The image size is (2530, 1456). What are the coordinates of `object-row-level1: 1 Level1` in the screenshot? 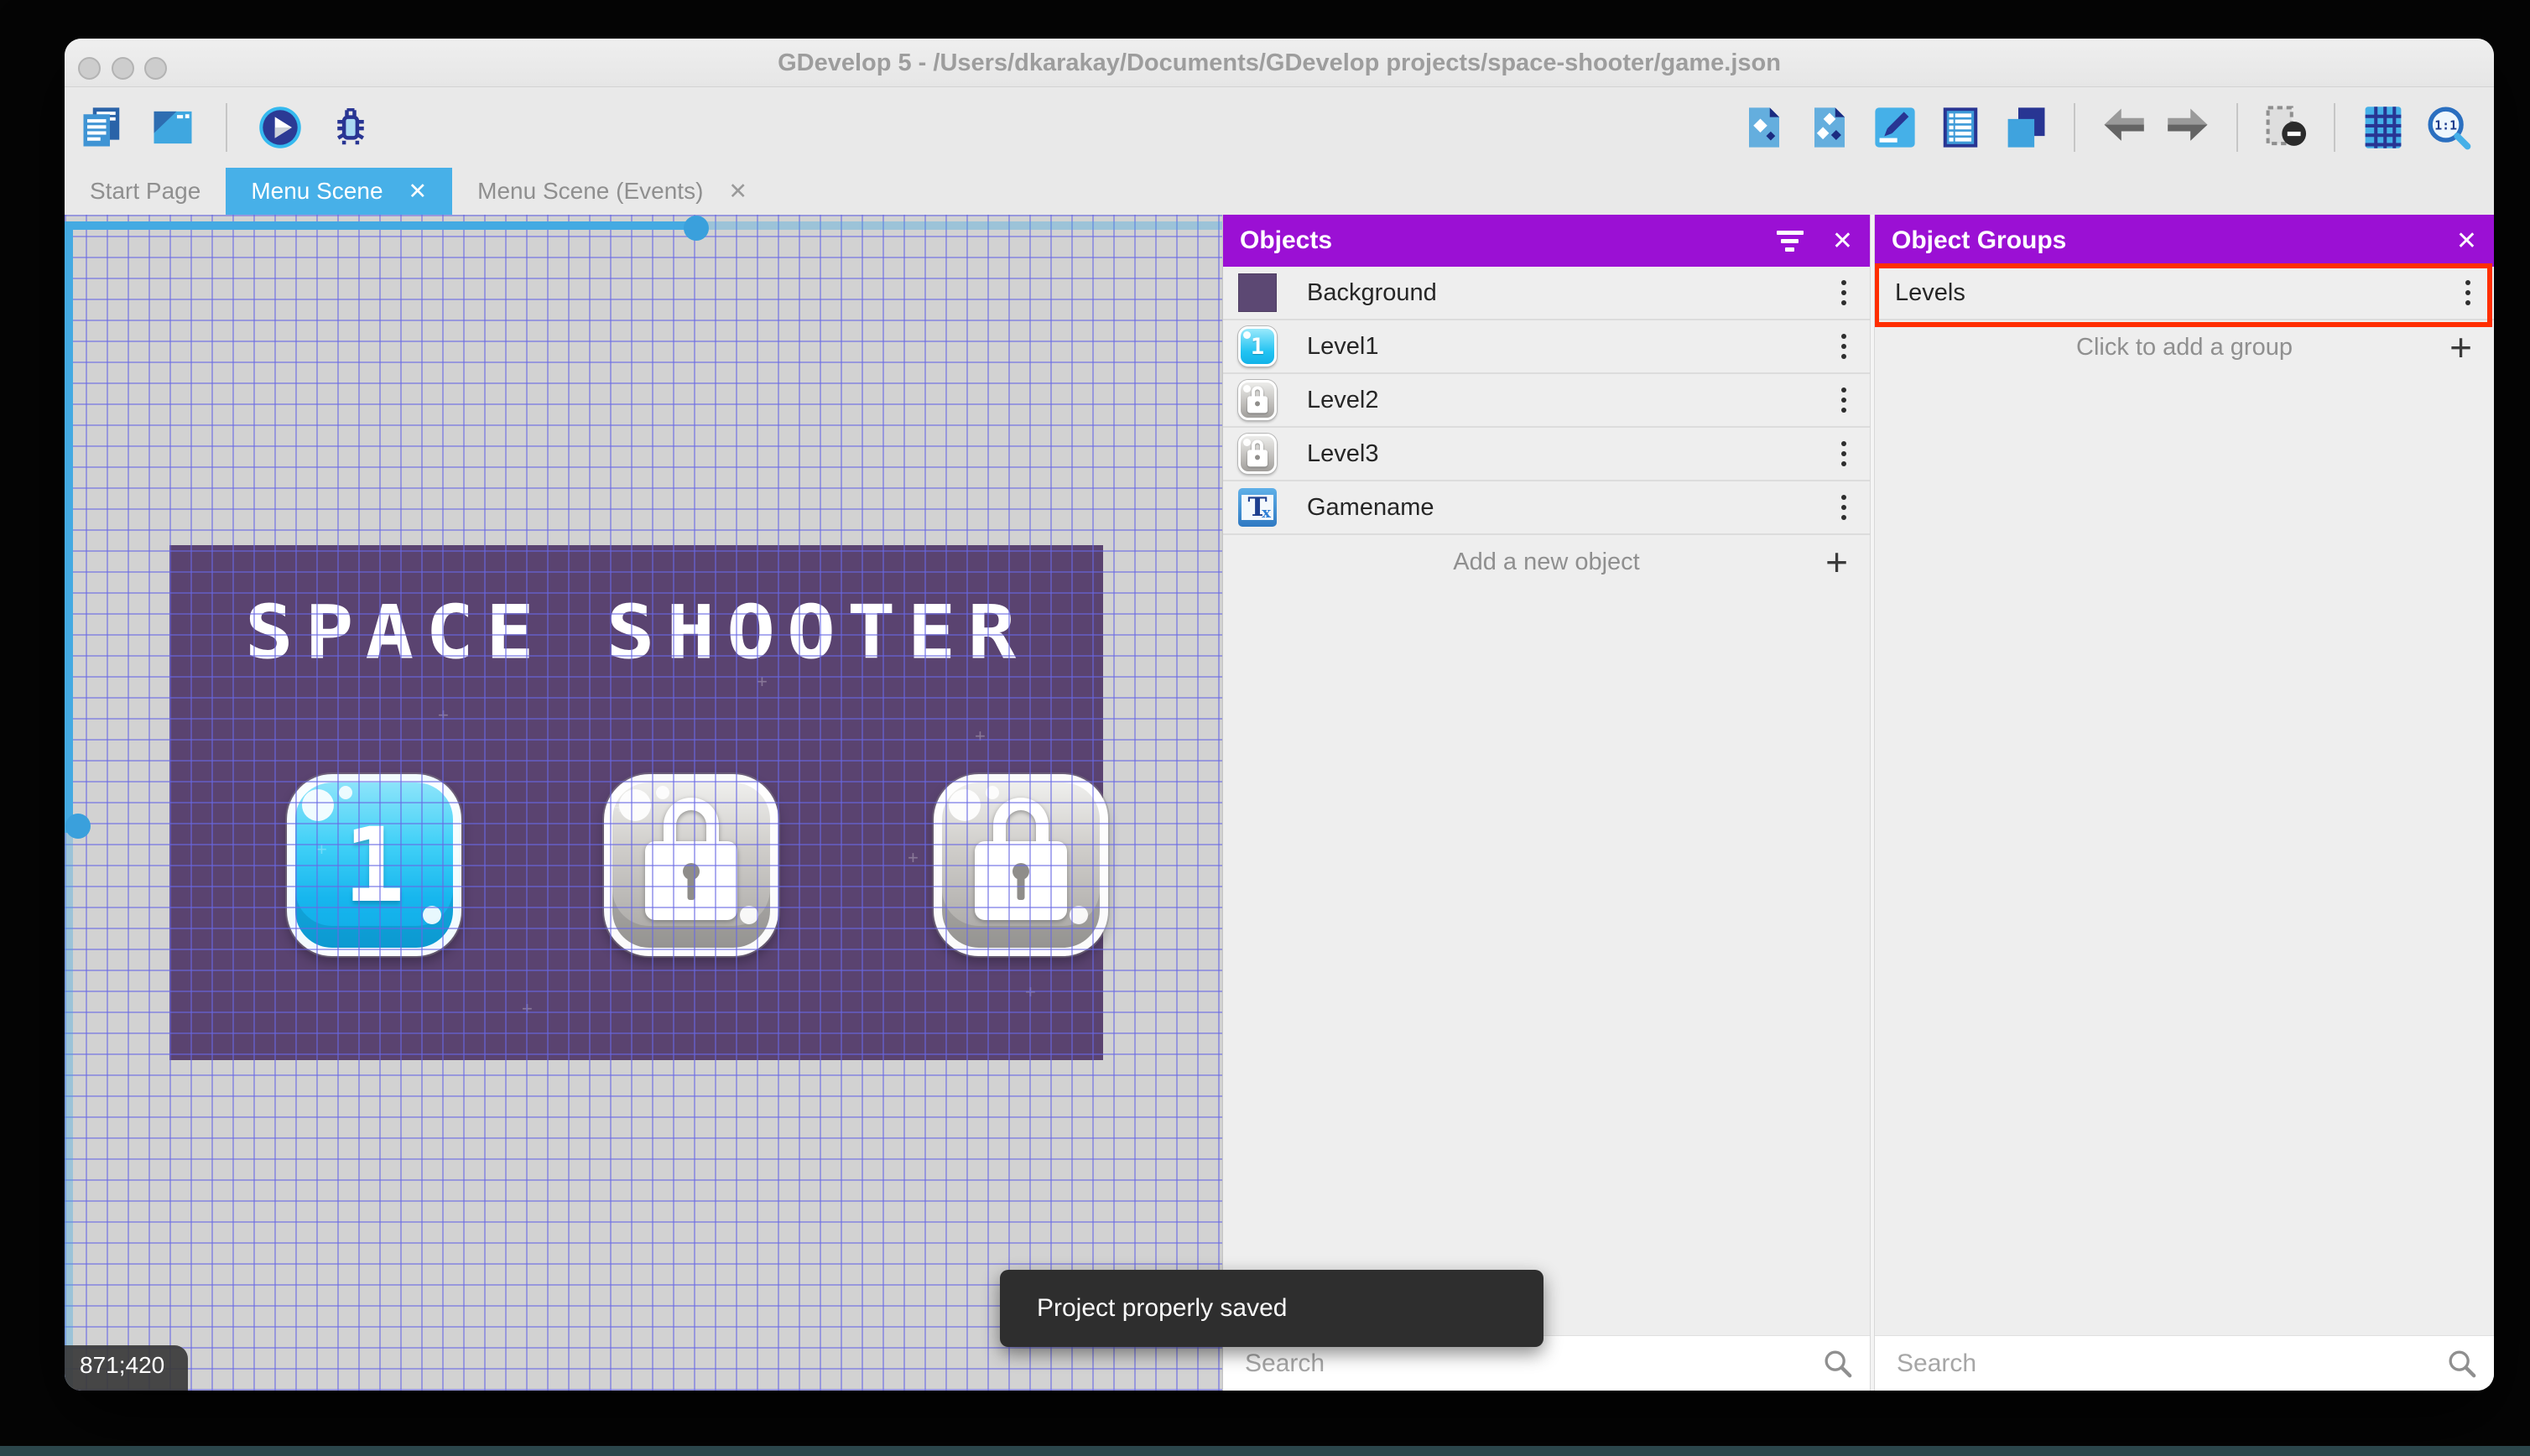 It's located at (1546, 347).